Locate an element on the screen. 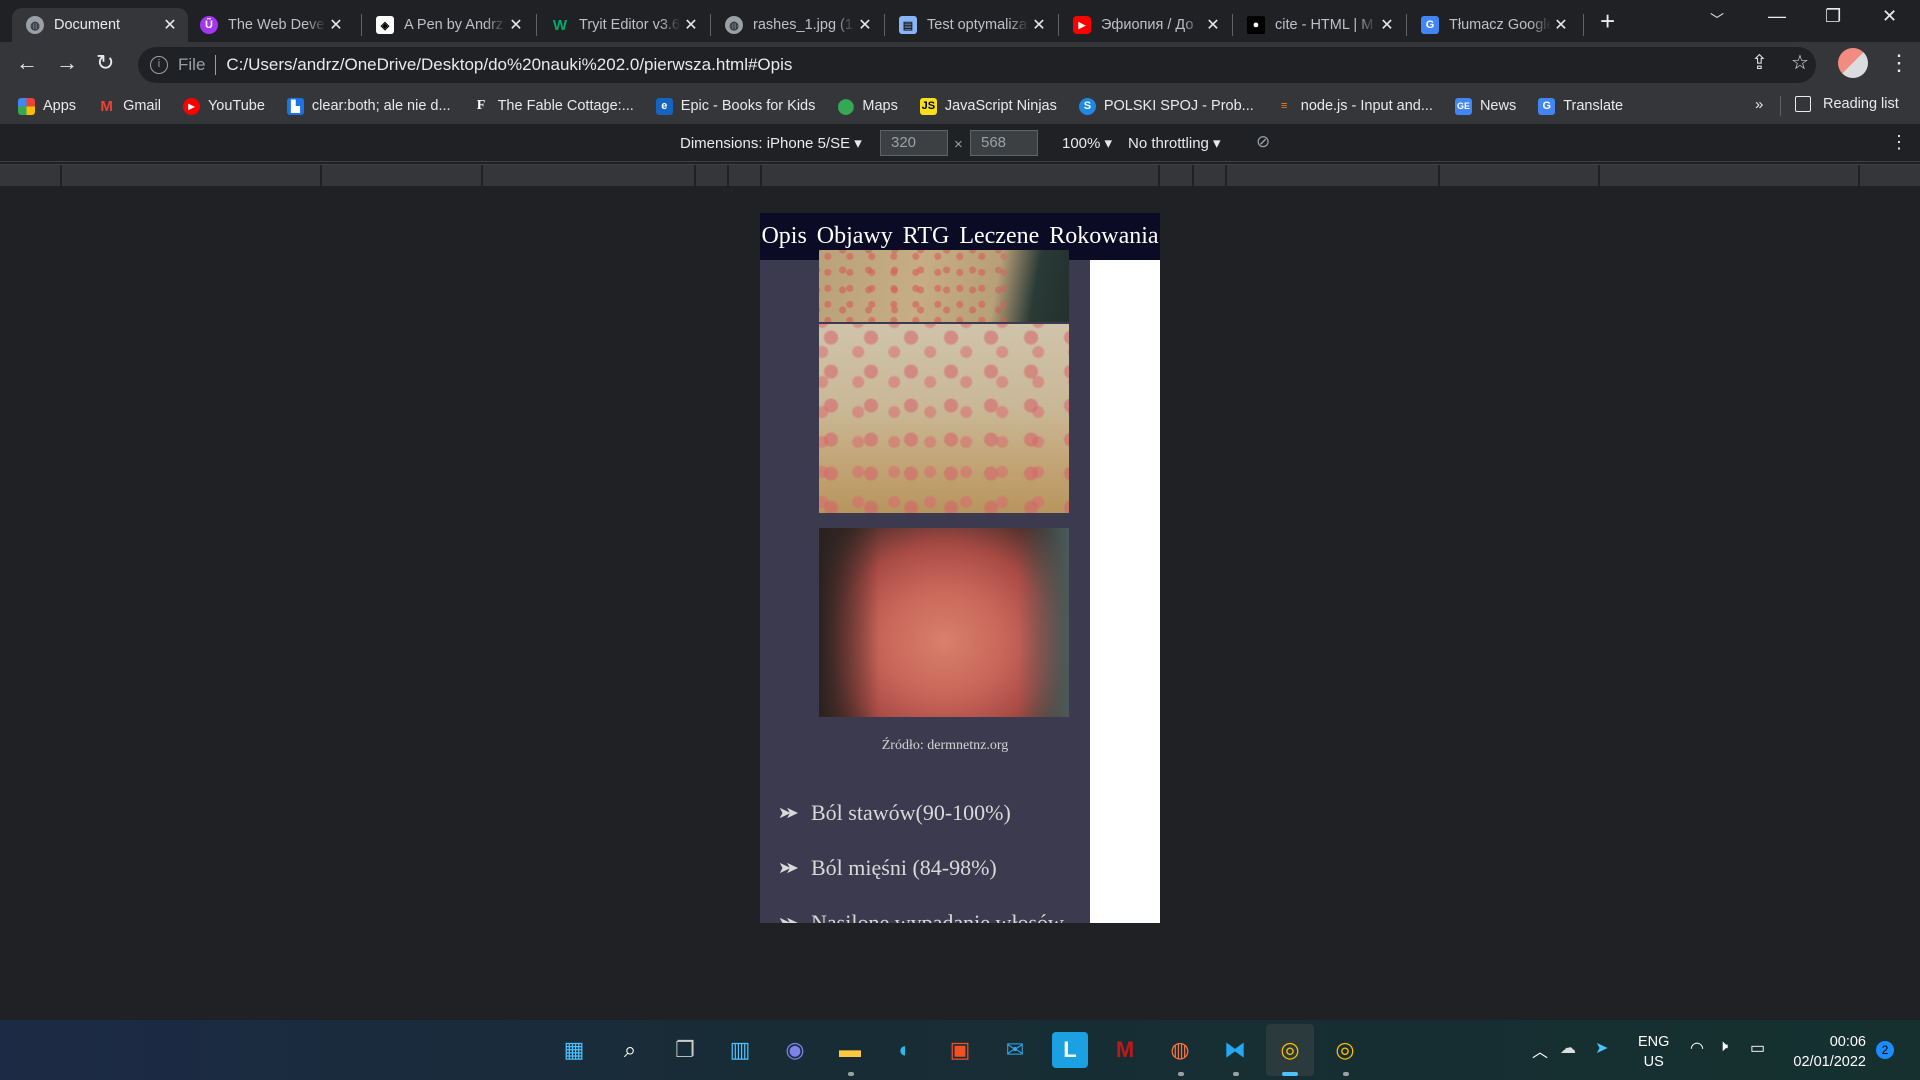 This screenshot has width=1920, height=1080. mcafee-icon: M is located at coordinates (1125, 1050).